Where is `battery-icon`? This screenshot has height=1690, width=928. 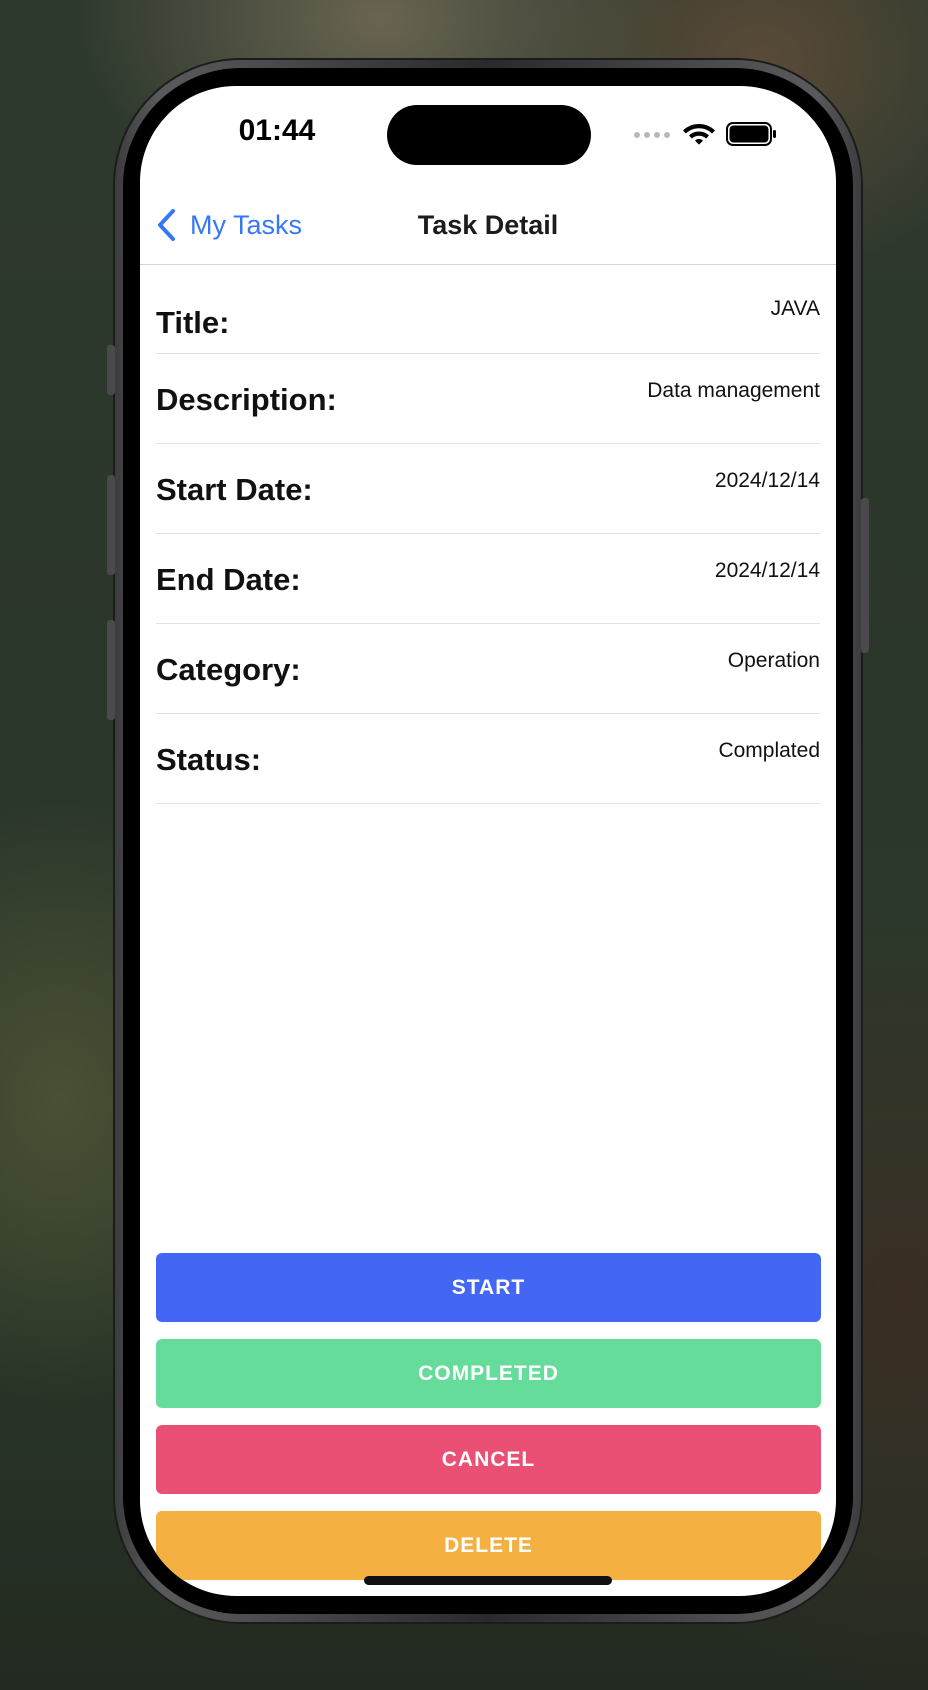 battery-icon is located at coordinates (751, 134).